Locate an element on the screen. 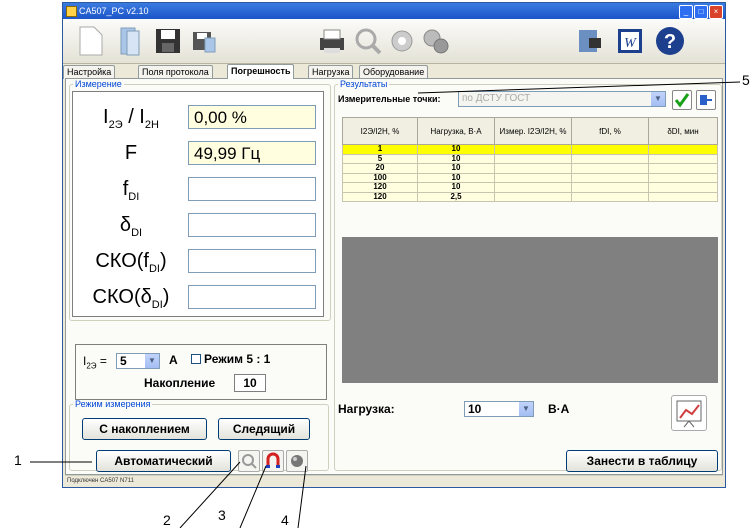  callout-4: 4 is located at coordinates (285, 520).